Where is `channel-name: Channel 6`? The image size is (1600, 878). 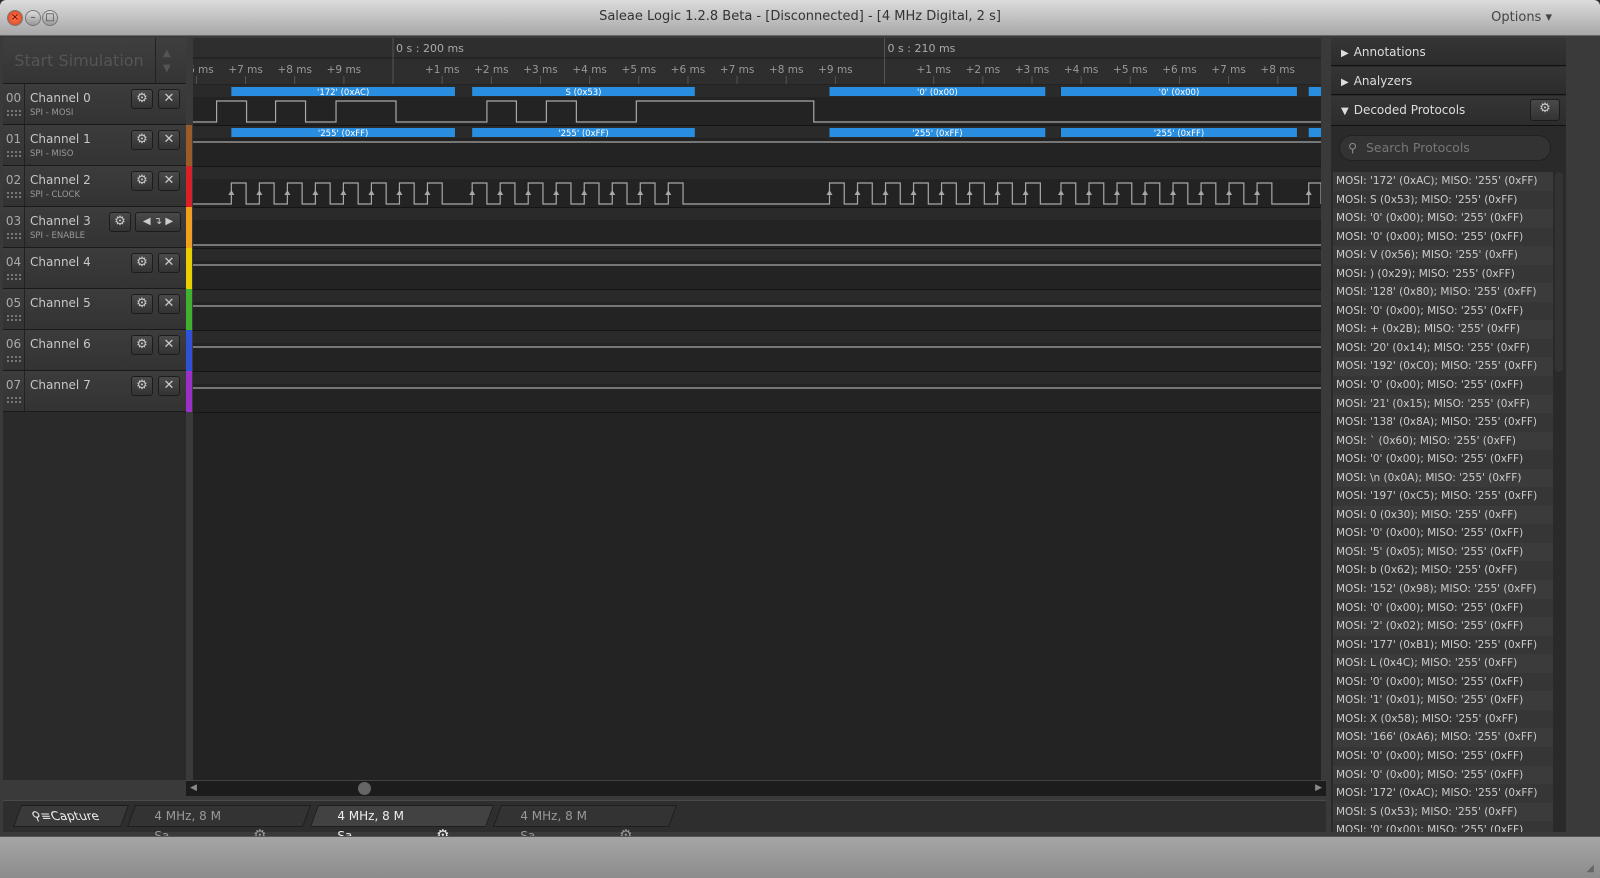
channel-name: Channel 6 is located at coordinates (60, 344).